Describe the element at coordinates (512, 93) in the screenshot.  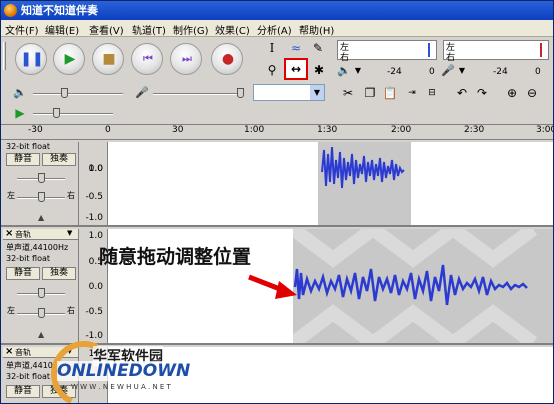
I see `zoom-in-icon: ⊕` at that location.